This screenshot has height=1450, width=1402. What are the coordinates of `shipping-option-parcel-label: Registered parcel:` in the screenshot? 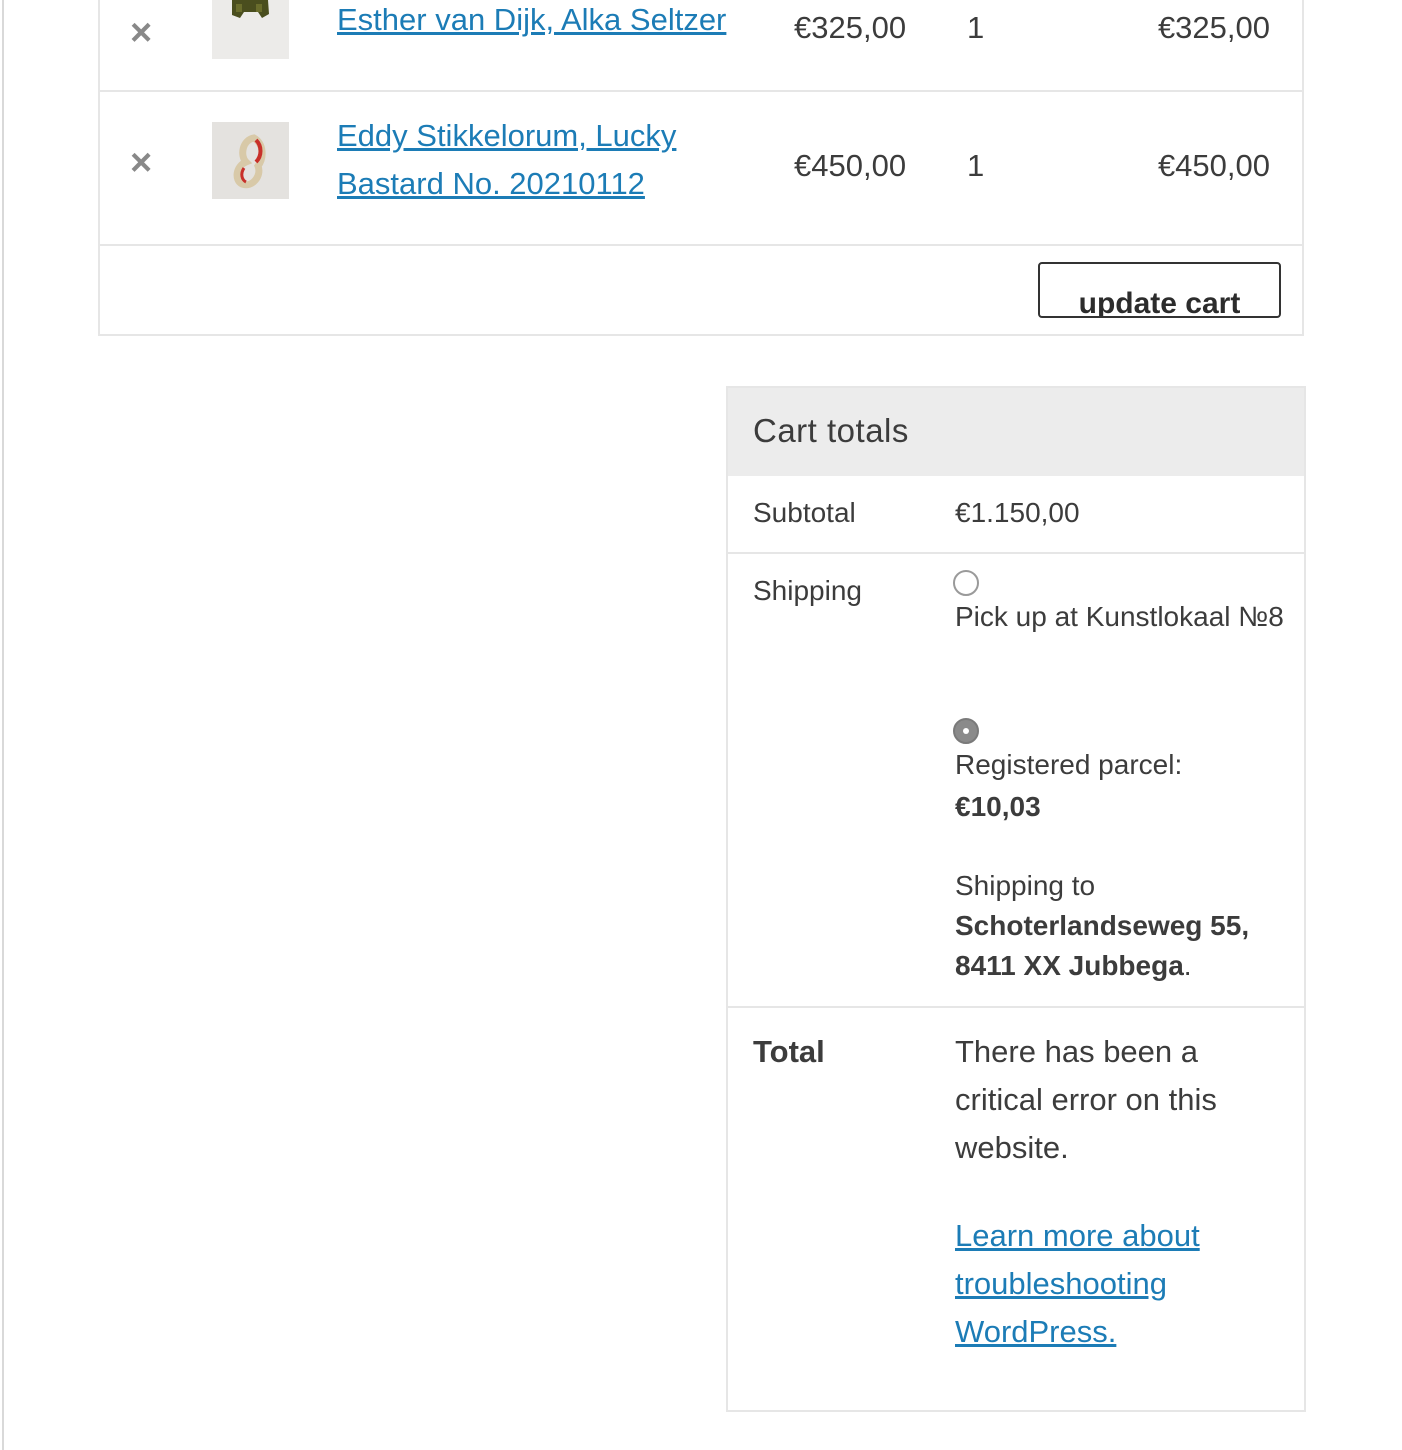 It's located at (1120, 765).